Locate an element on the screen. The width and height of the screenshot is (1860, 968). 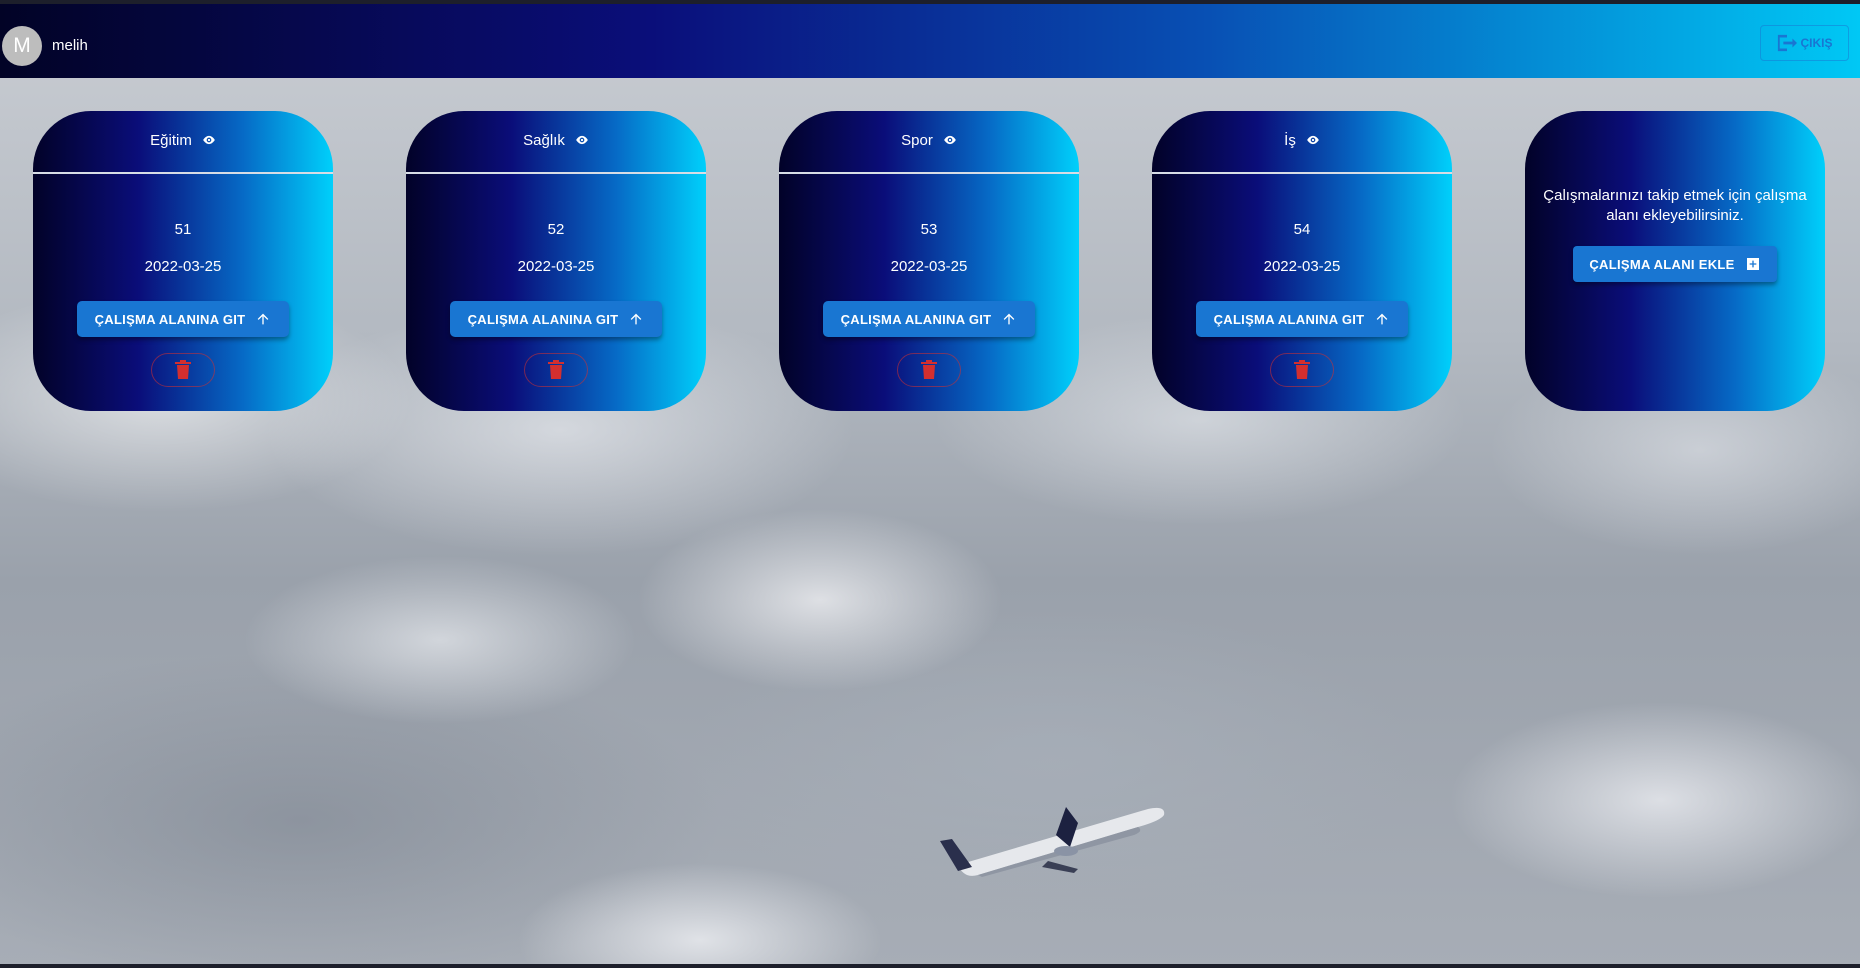
workspace-title: İş is located at coordinates (1302, 140).